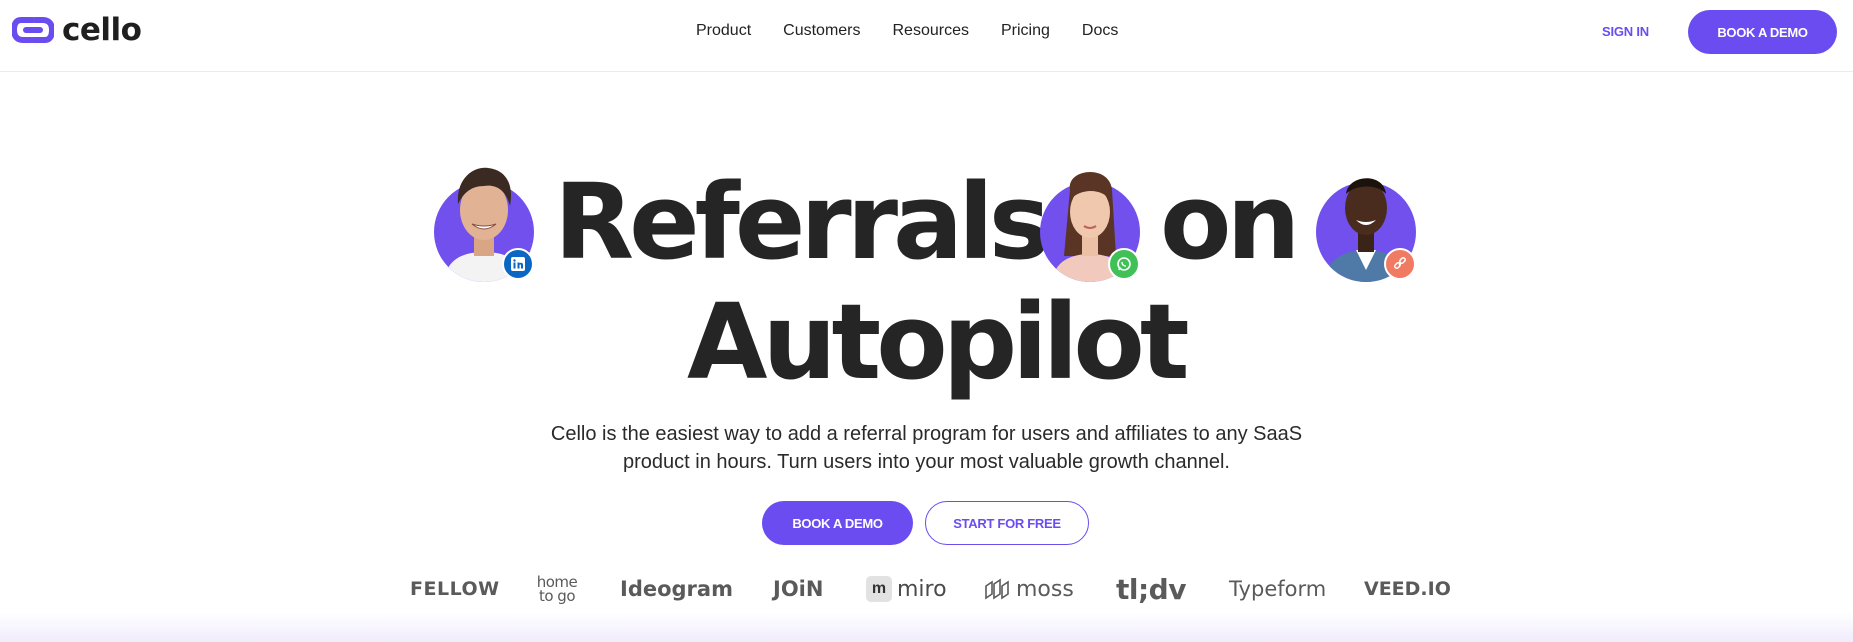 The width and height of the screenshot is (1853, 642). Describe the element at coordinates (1151, 589) in the screenshot. I see `logo-tldv: tl;dv` at that location.